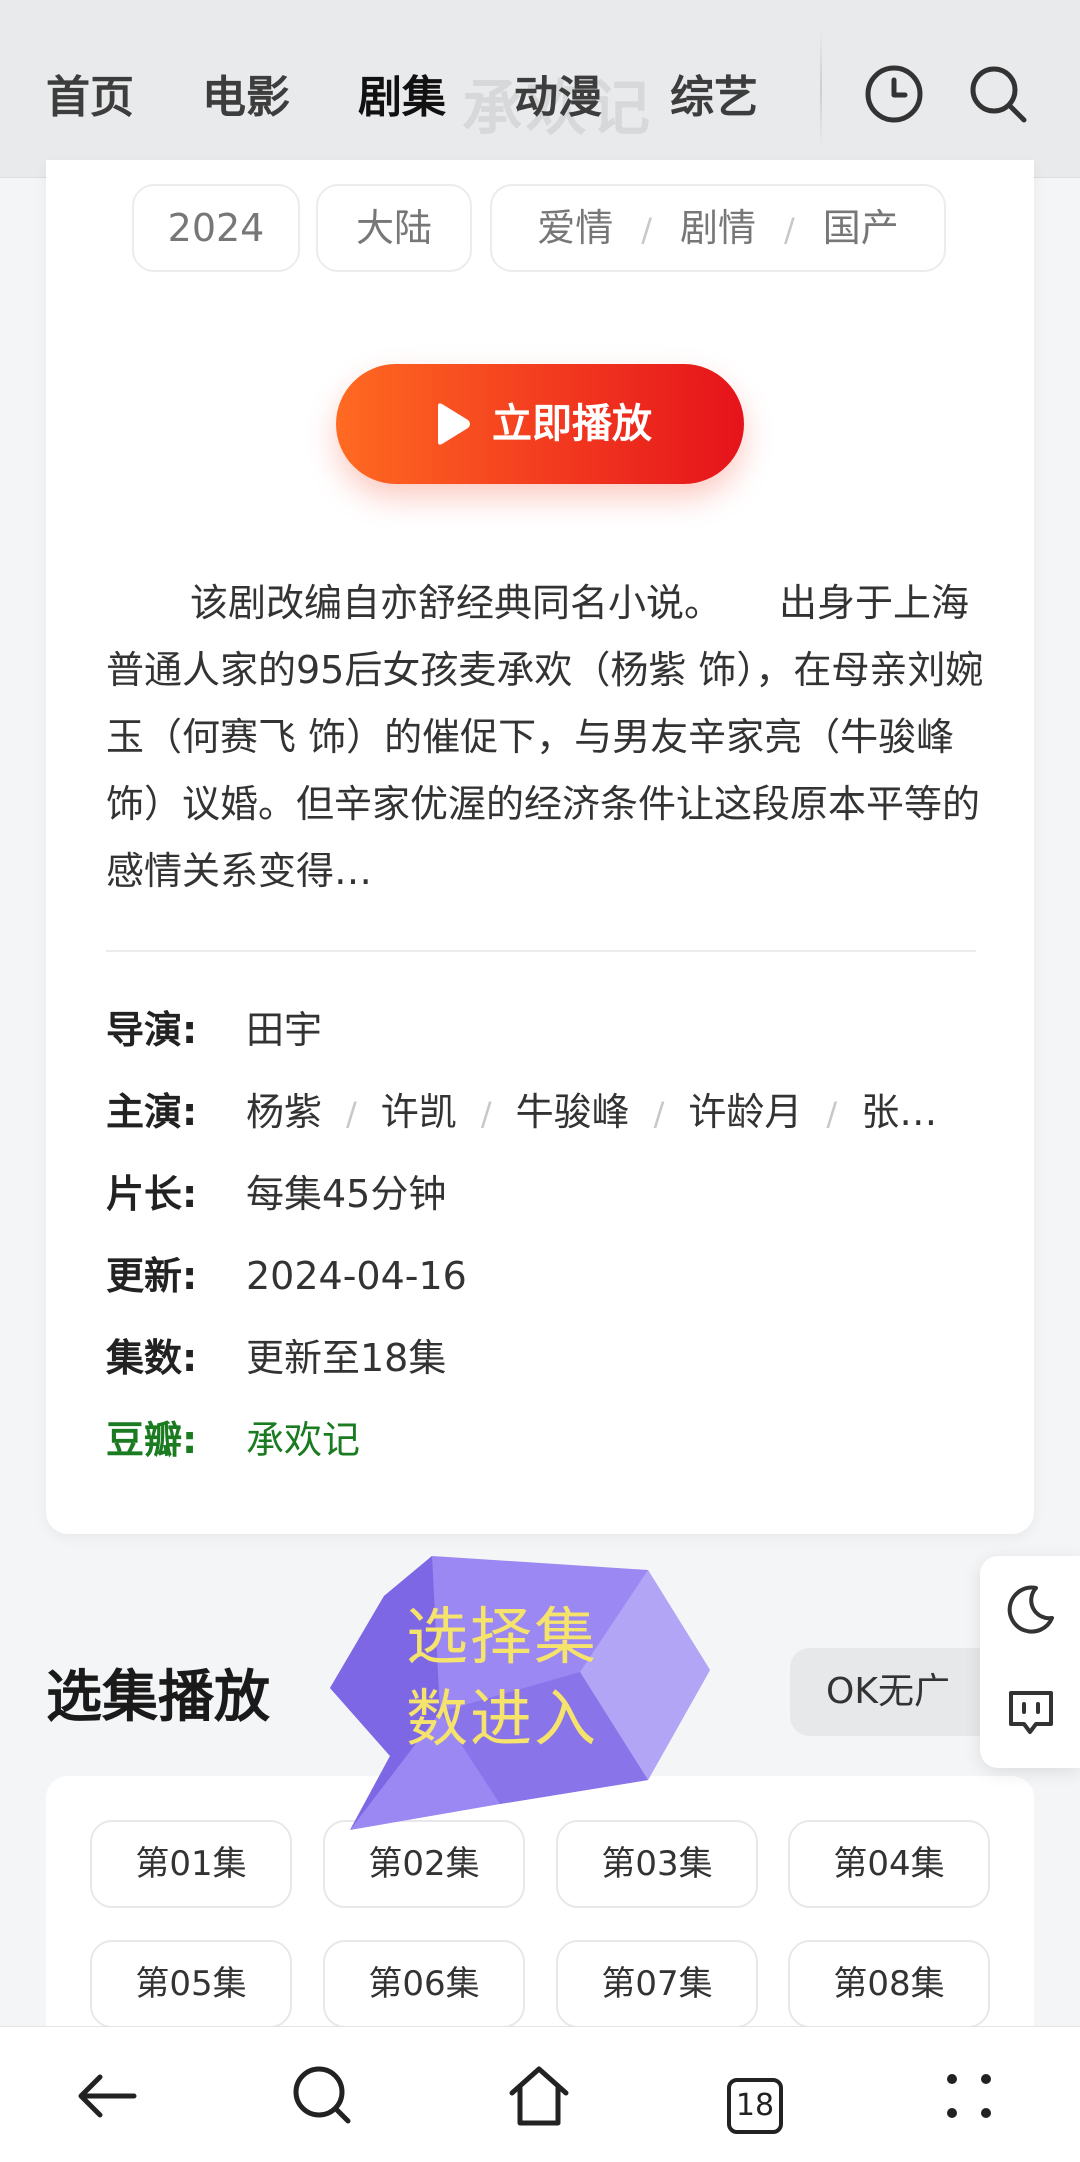  I want to click on source-selector: OK无广, so click(900, 1692).